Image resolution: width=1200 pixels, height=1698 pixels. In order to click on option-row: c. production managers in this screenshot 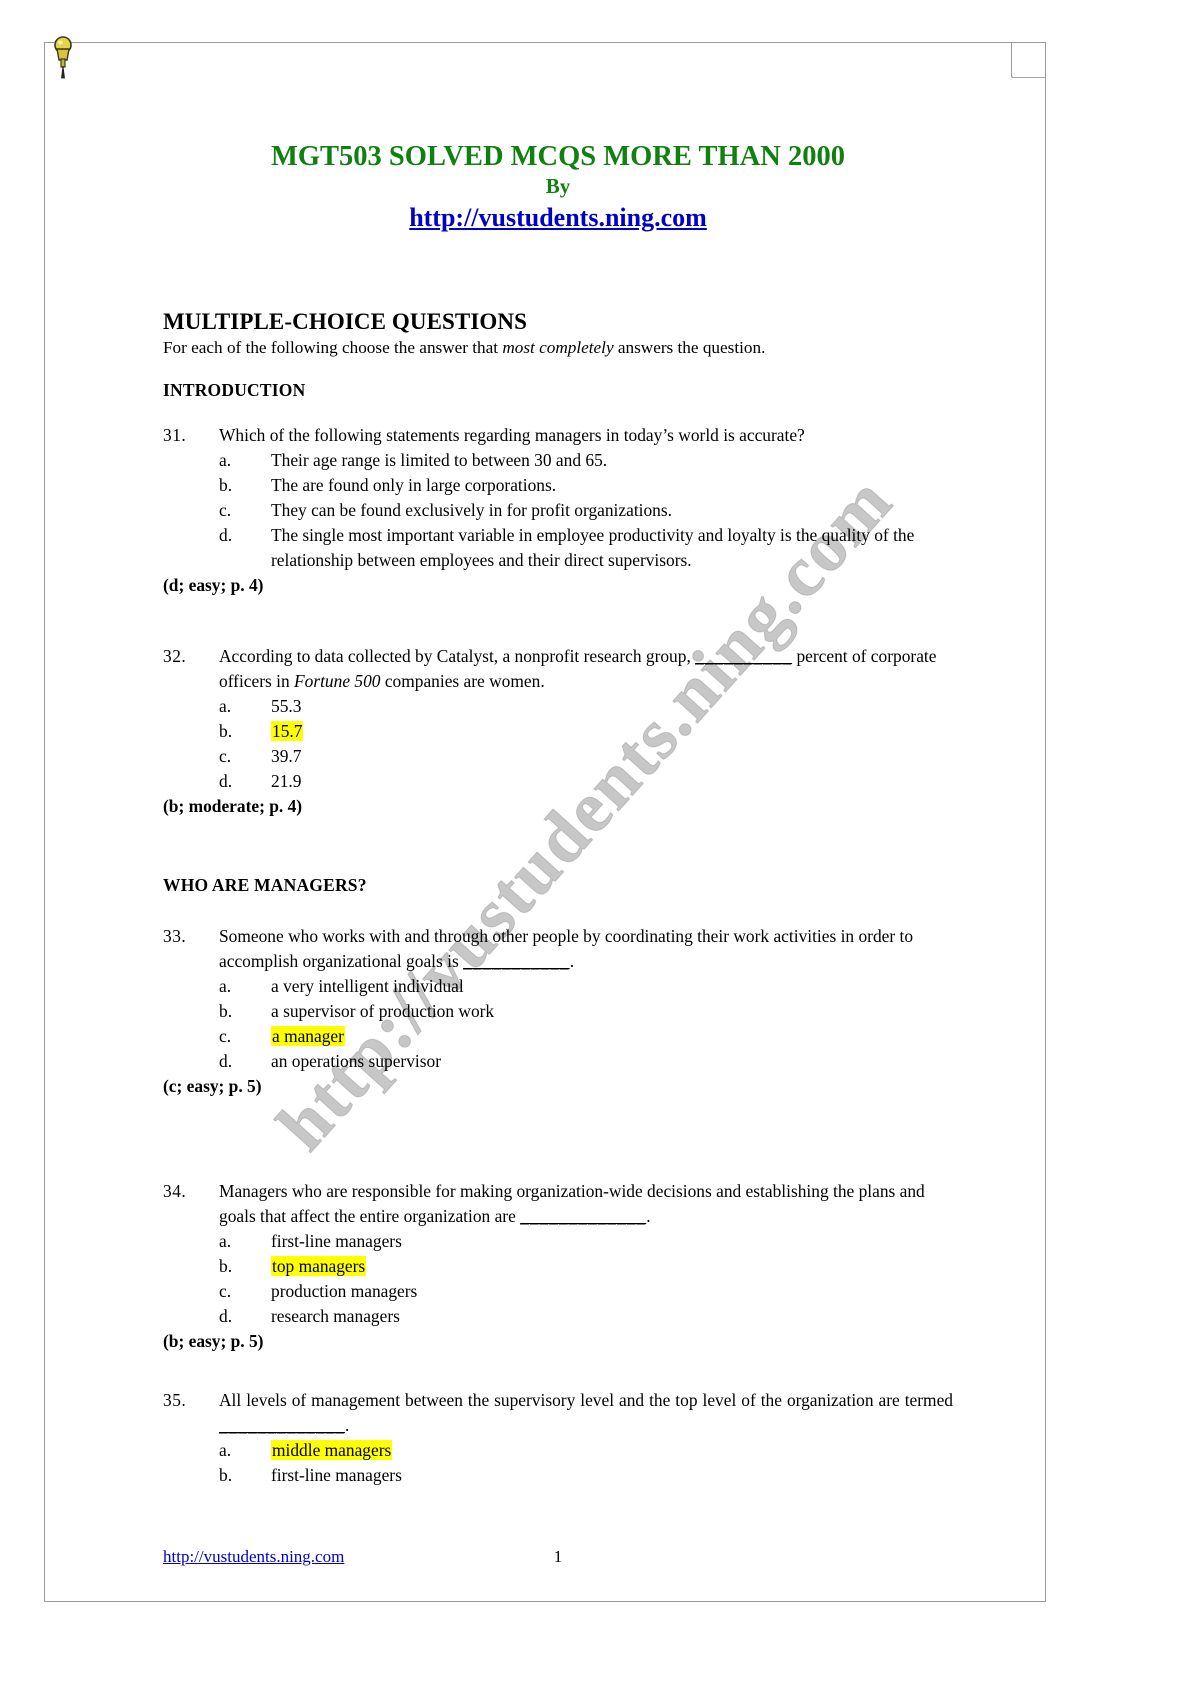, I will do `click(558, 1291)`.